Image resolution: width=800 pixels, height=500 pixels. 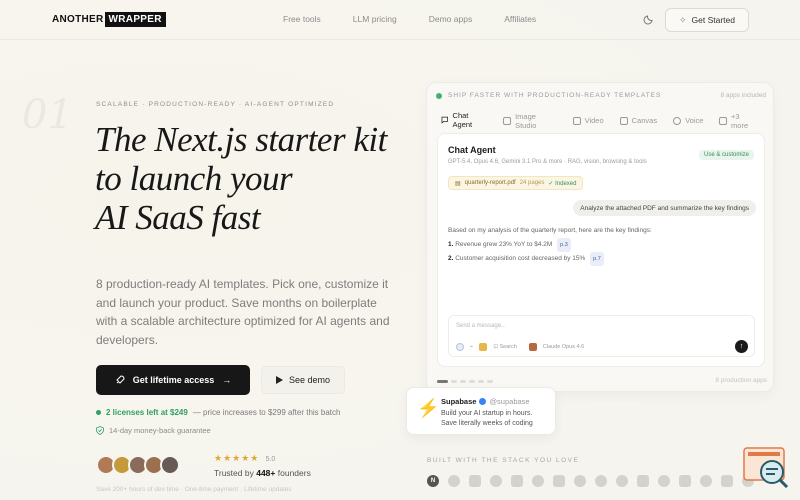 I want to click on stack-label: BUILT WITH THE STACK YOU LOVE, so click(x=503, y=460).